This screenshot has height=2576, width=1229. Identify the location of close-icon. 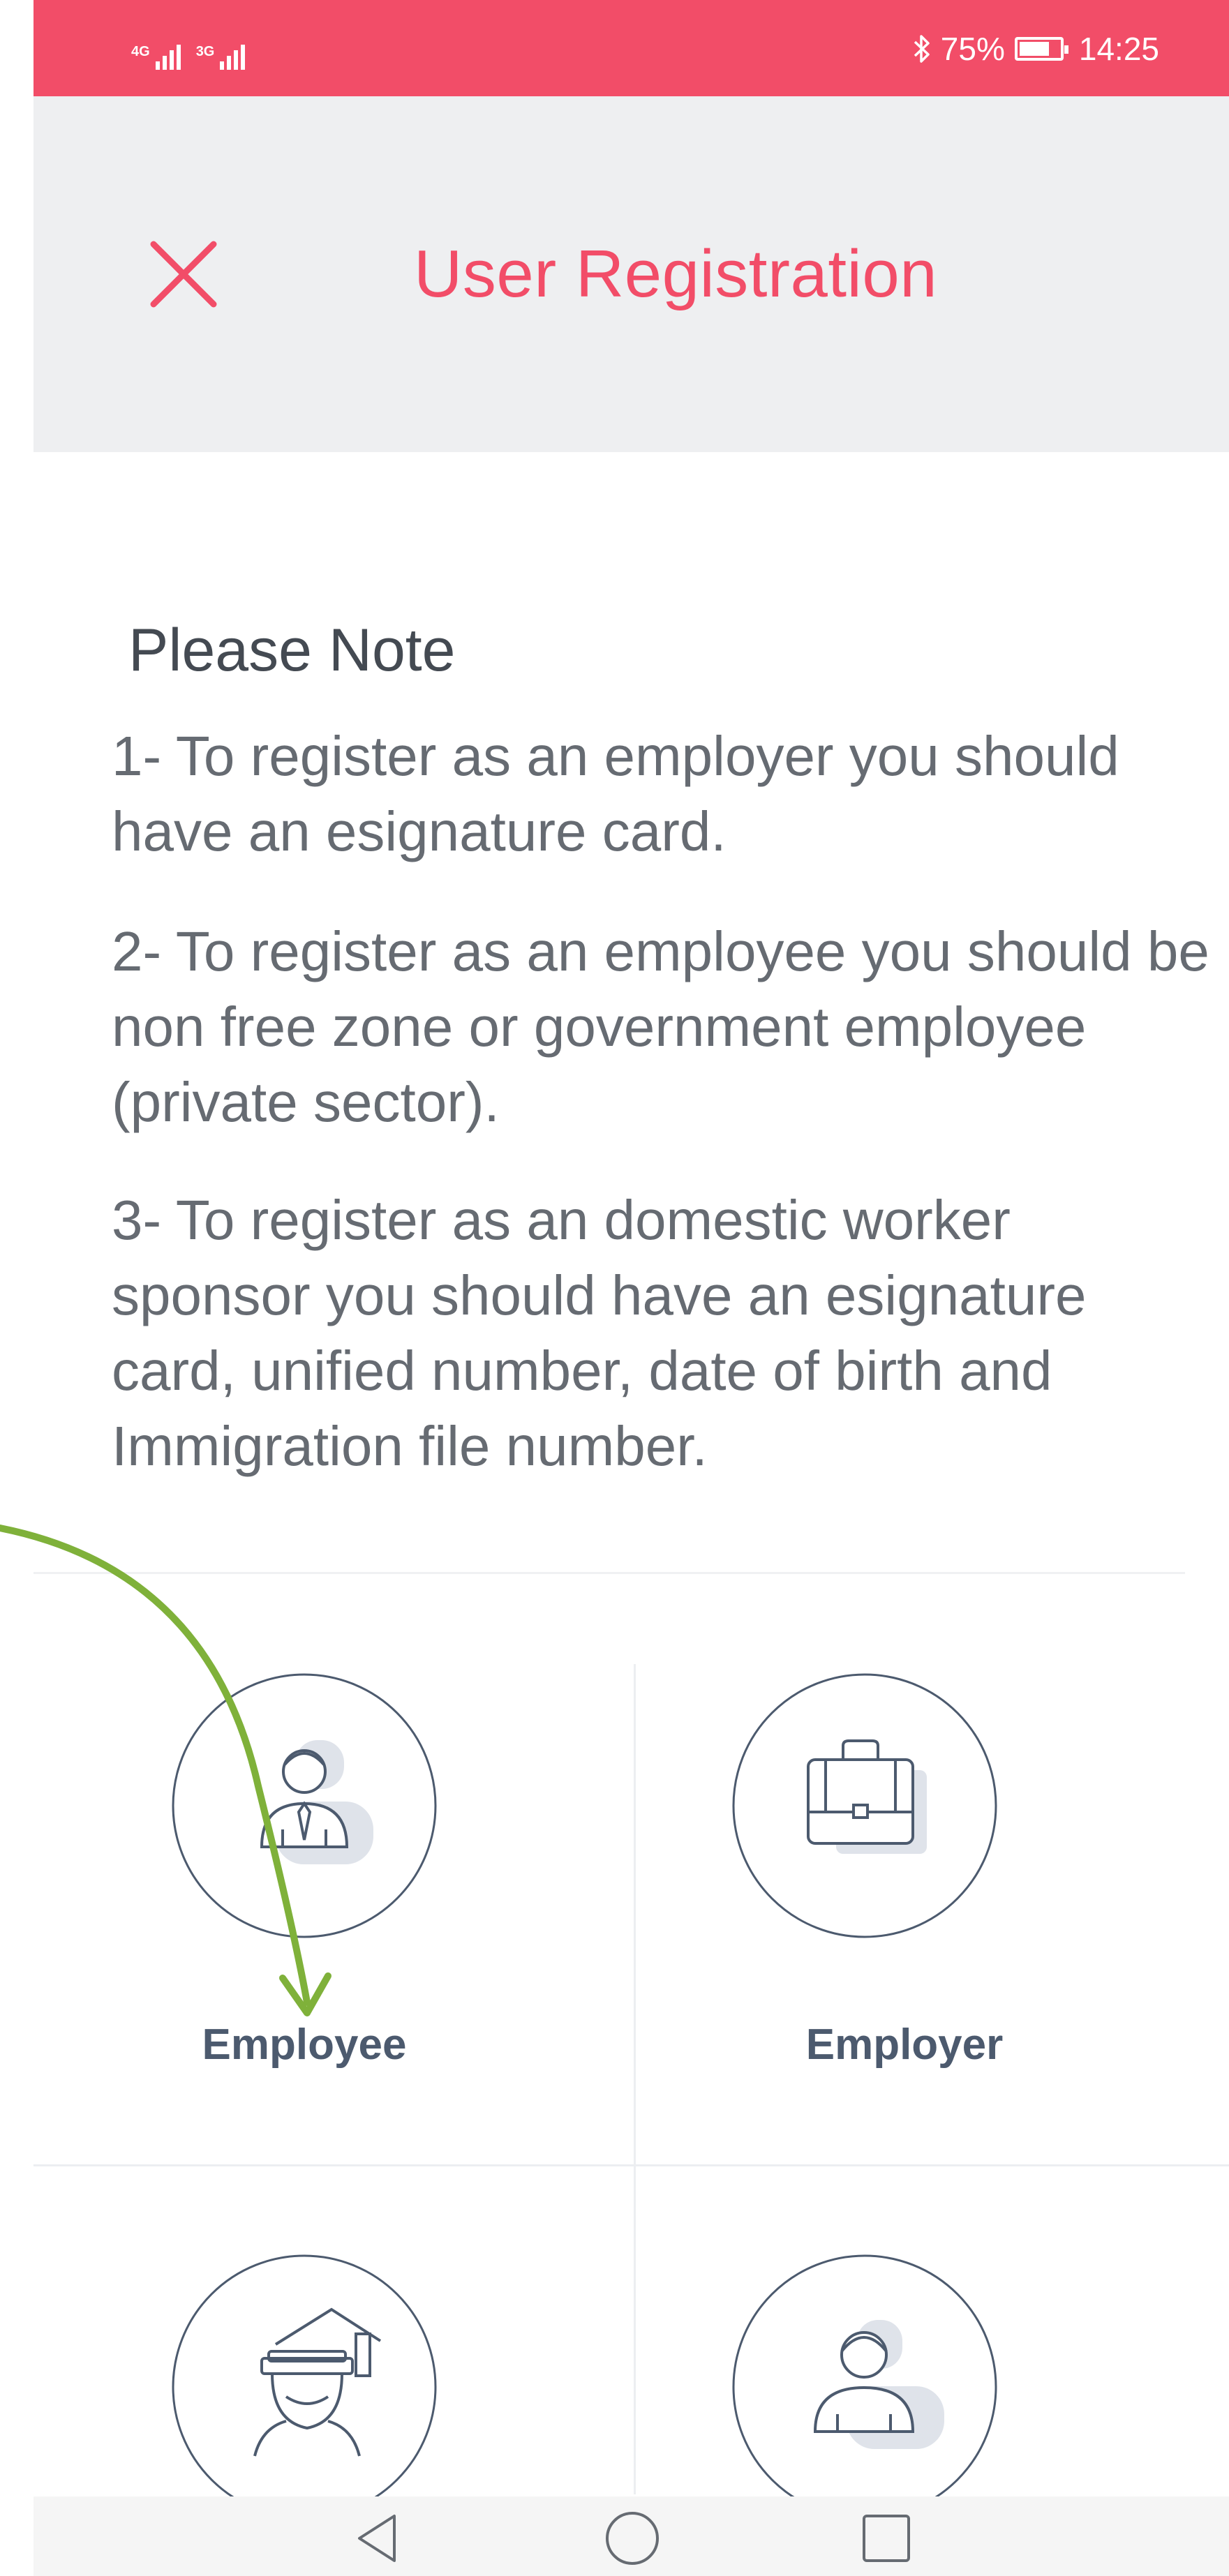
(183, 274).